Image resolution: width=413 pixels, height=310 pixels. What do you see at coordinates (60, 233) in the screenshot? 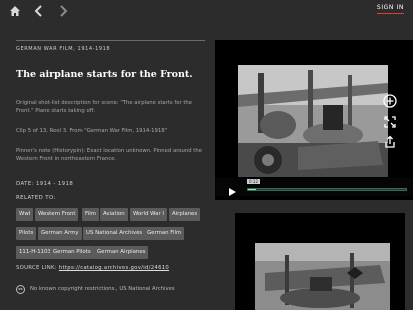
I see `tag-german-army: German Army` at bounding box center [60, 233].